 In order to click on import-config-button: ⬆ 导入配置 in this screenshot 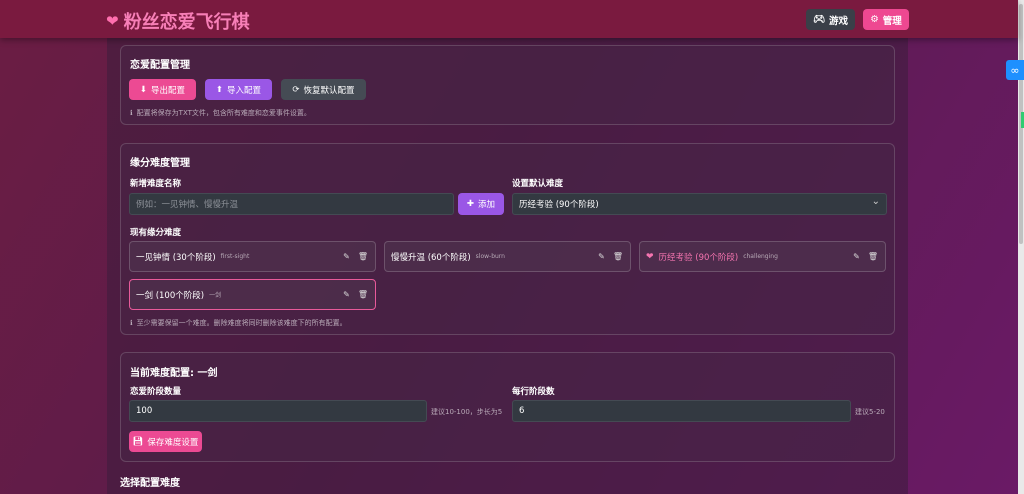, I will do `click(238, 89)`.